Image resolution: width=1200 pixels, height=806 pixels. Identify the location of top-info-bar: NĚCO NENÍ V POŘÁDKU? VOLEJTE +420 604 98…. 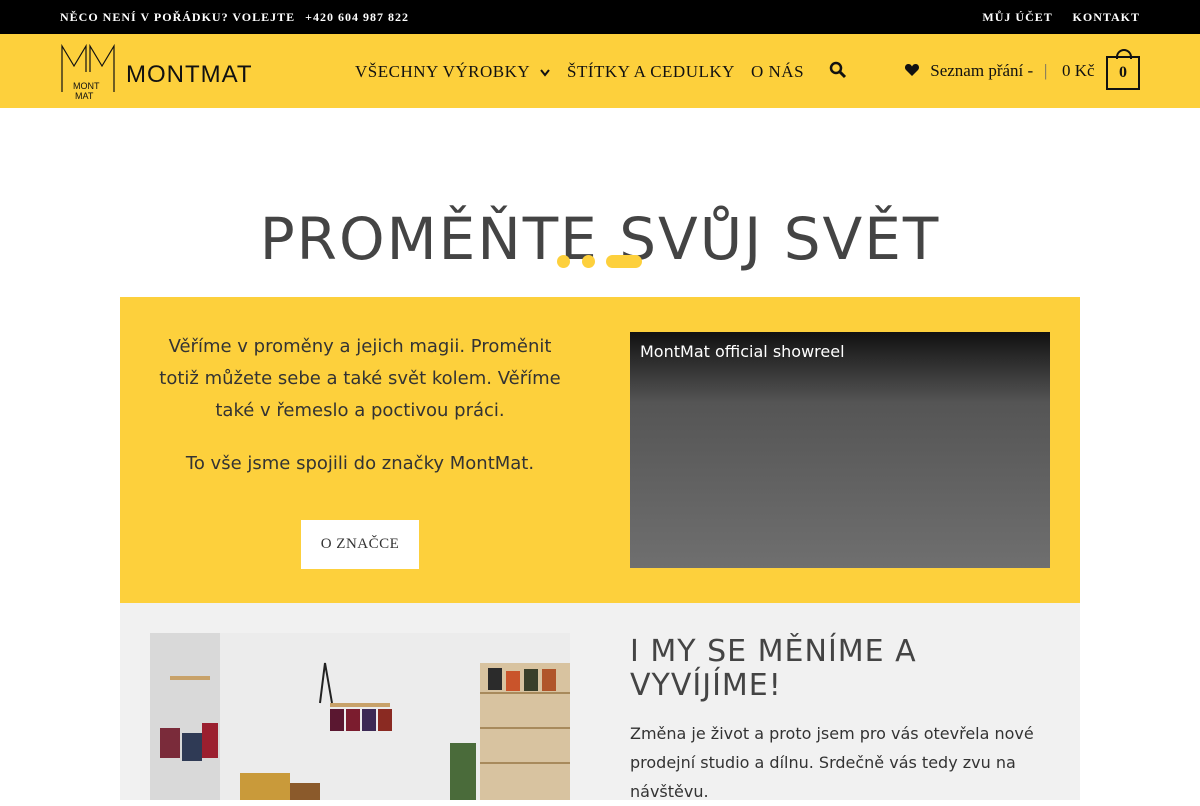
(600, 17).